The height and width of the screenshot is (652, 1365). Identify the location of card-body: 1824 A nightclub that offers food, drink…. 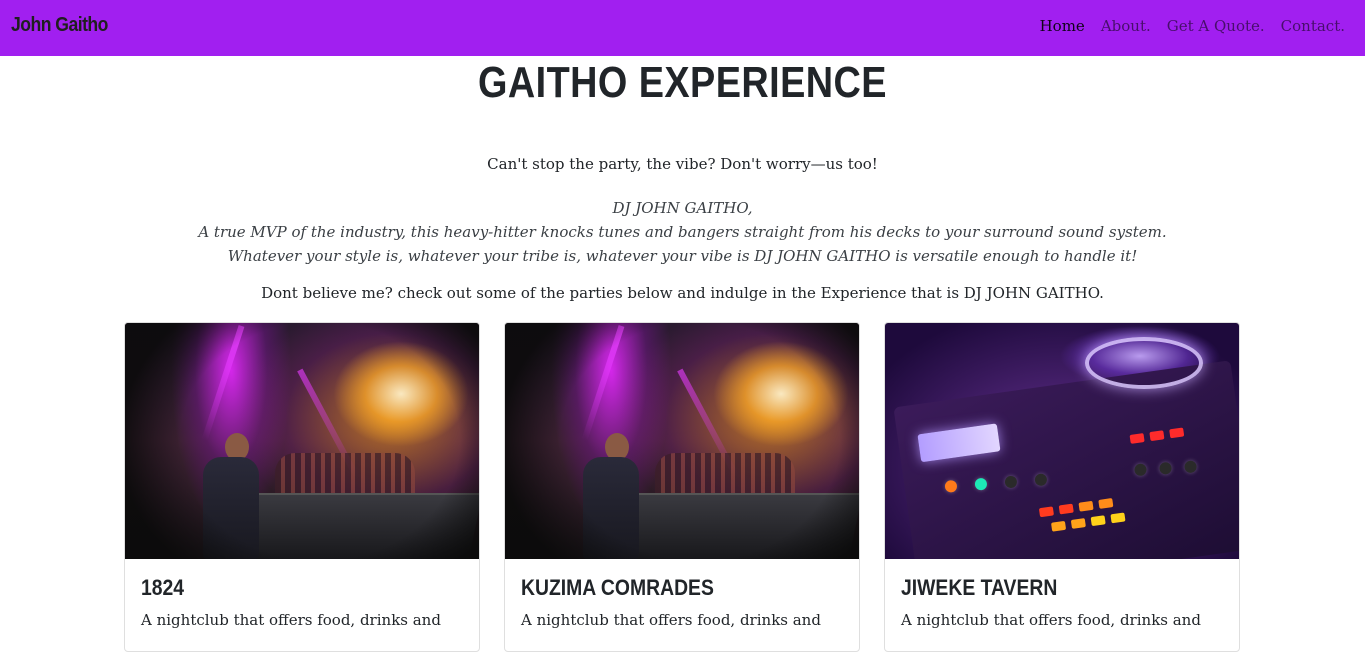
(302, 602).